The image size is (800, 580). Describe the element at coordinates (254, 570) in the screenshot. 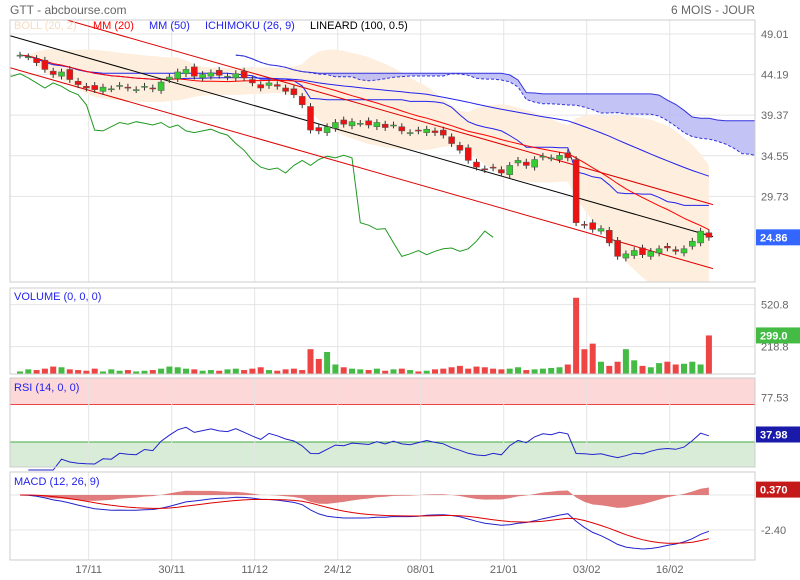

I see `x-tick-label: 11/12` at that location.